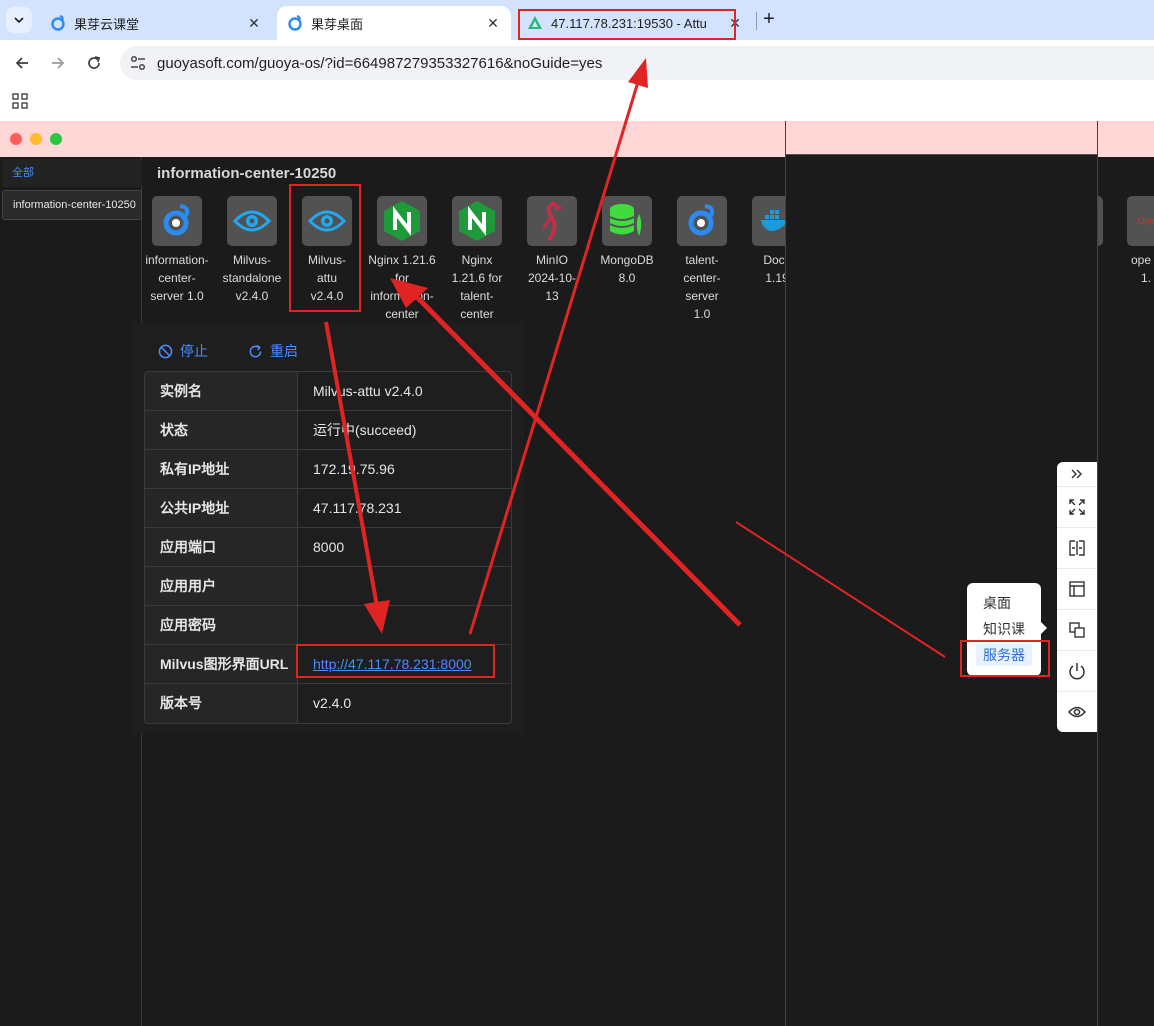 This screenshot has height=1026, width=1154. What do you see at coordinates (221, 430) in the screenshot?
I see `row-key: 状态` at bounding box center [221, 430].